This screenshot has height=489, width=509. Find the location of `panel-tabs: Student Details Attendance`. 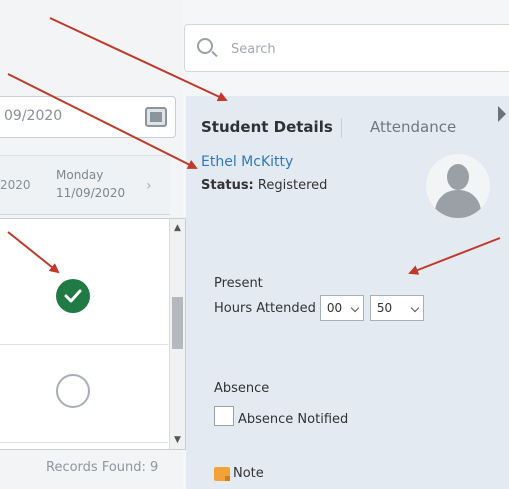

panel-tabs: Student Details Attendance is located at coordinates (347, 119).